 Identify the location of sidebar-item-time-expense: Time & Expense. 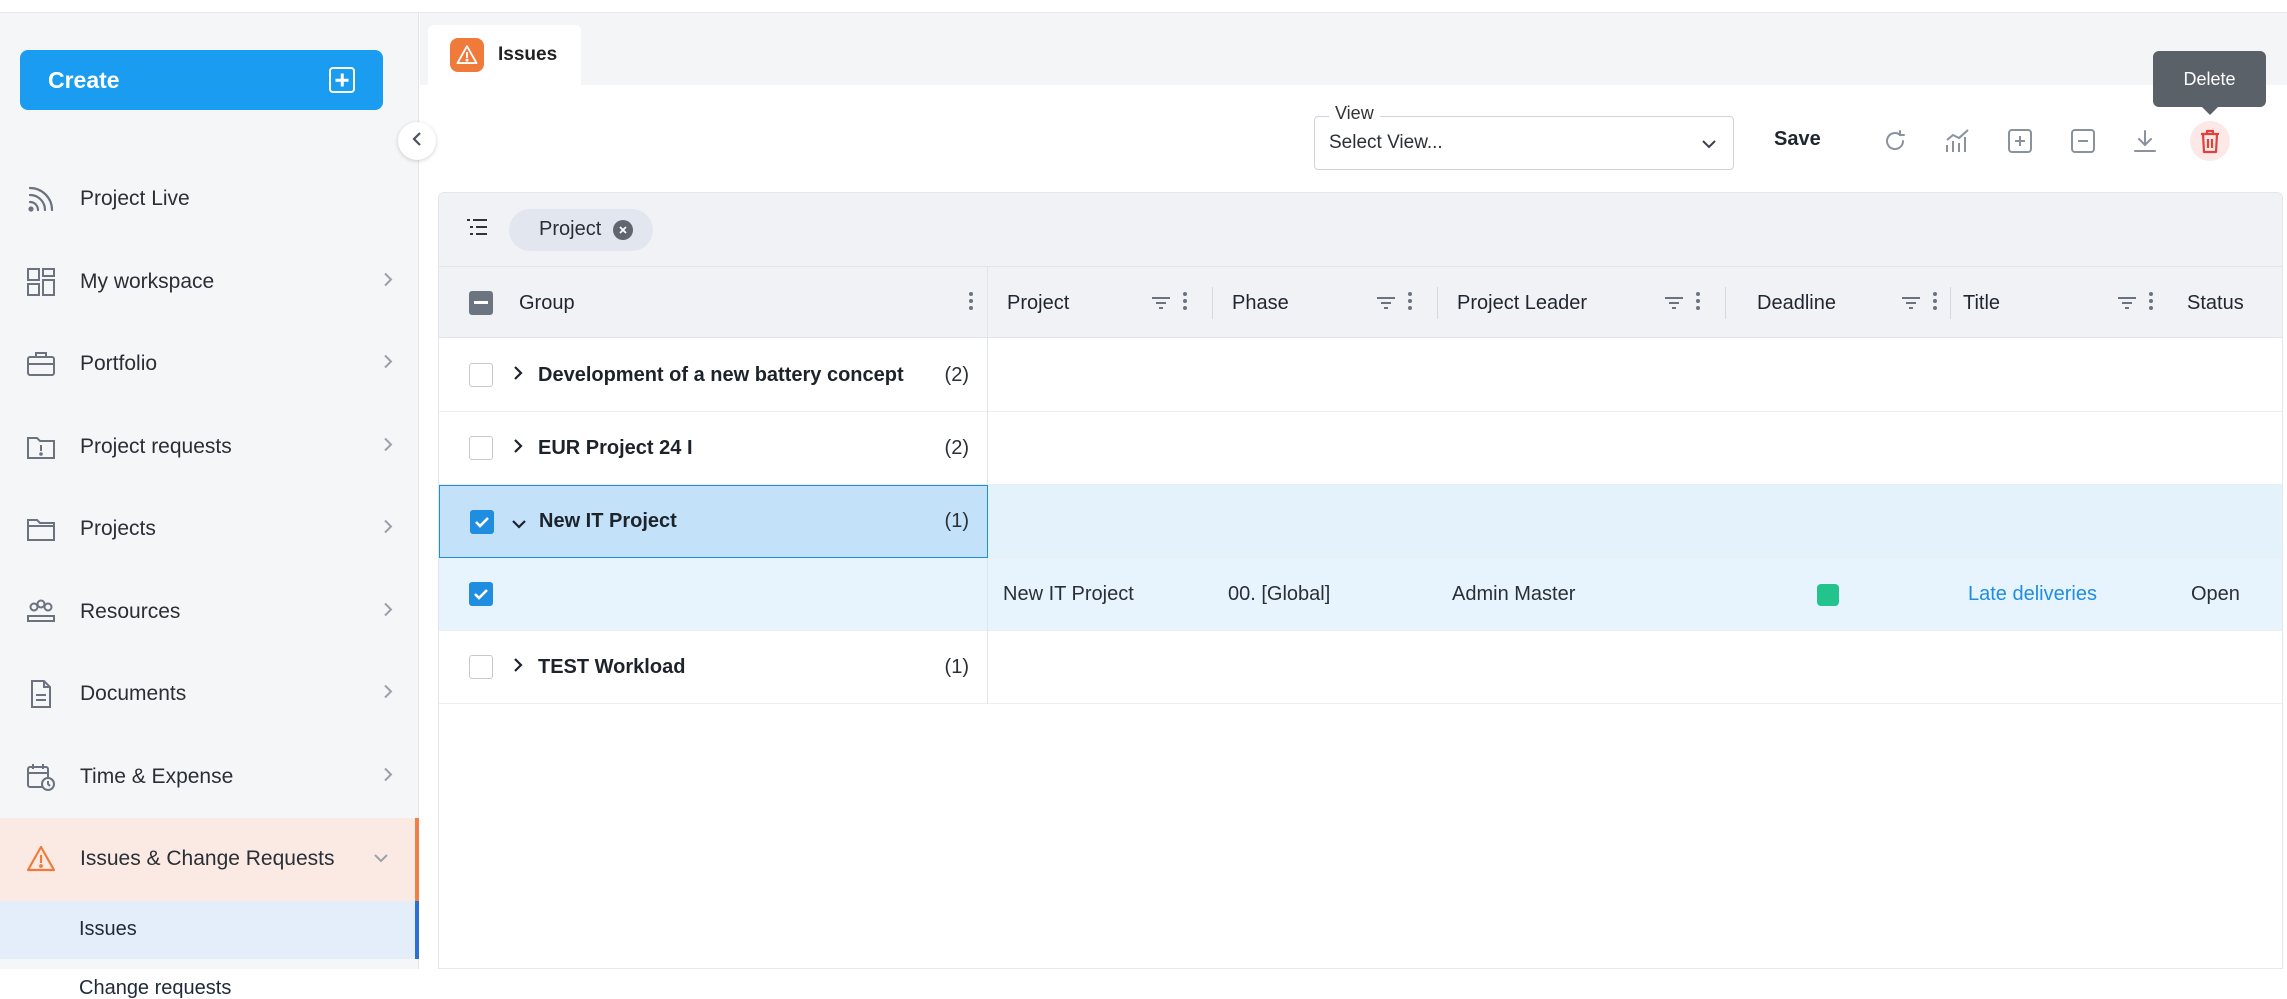
(209, 777).